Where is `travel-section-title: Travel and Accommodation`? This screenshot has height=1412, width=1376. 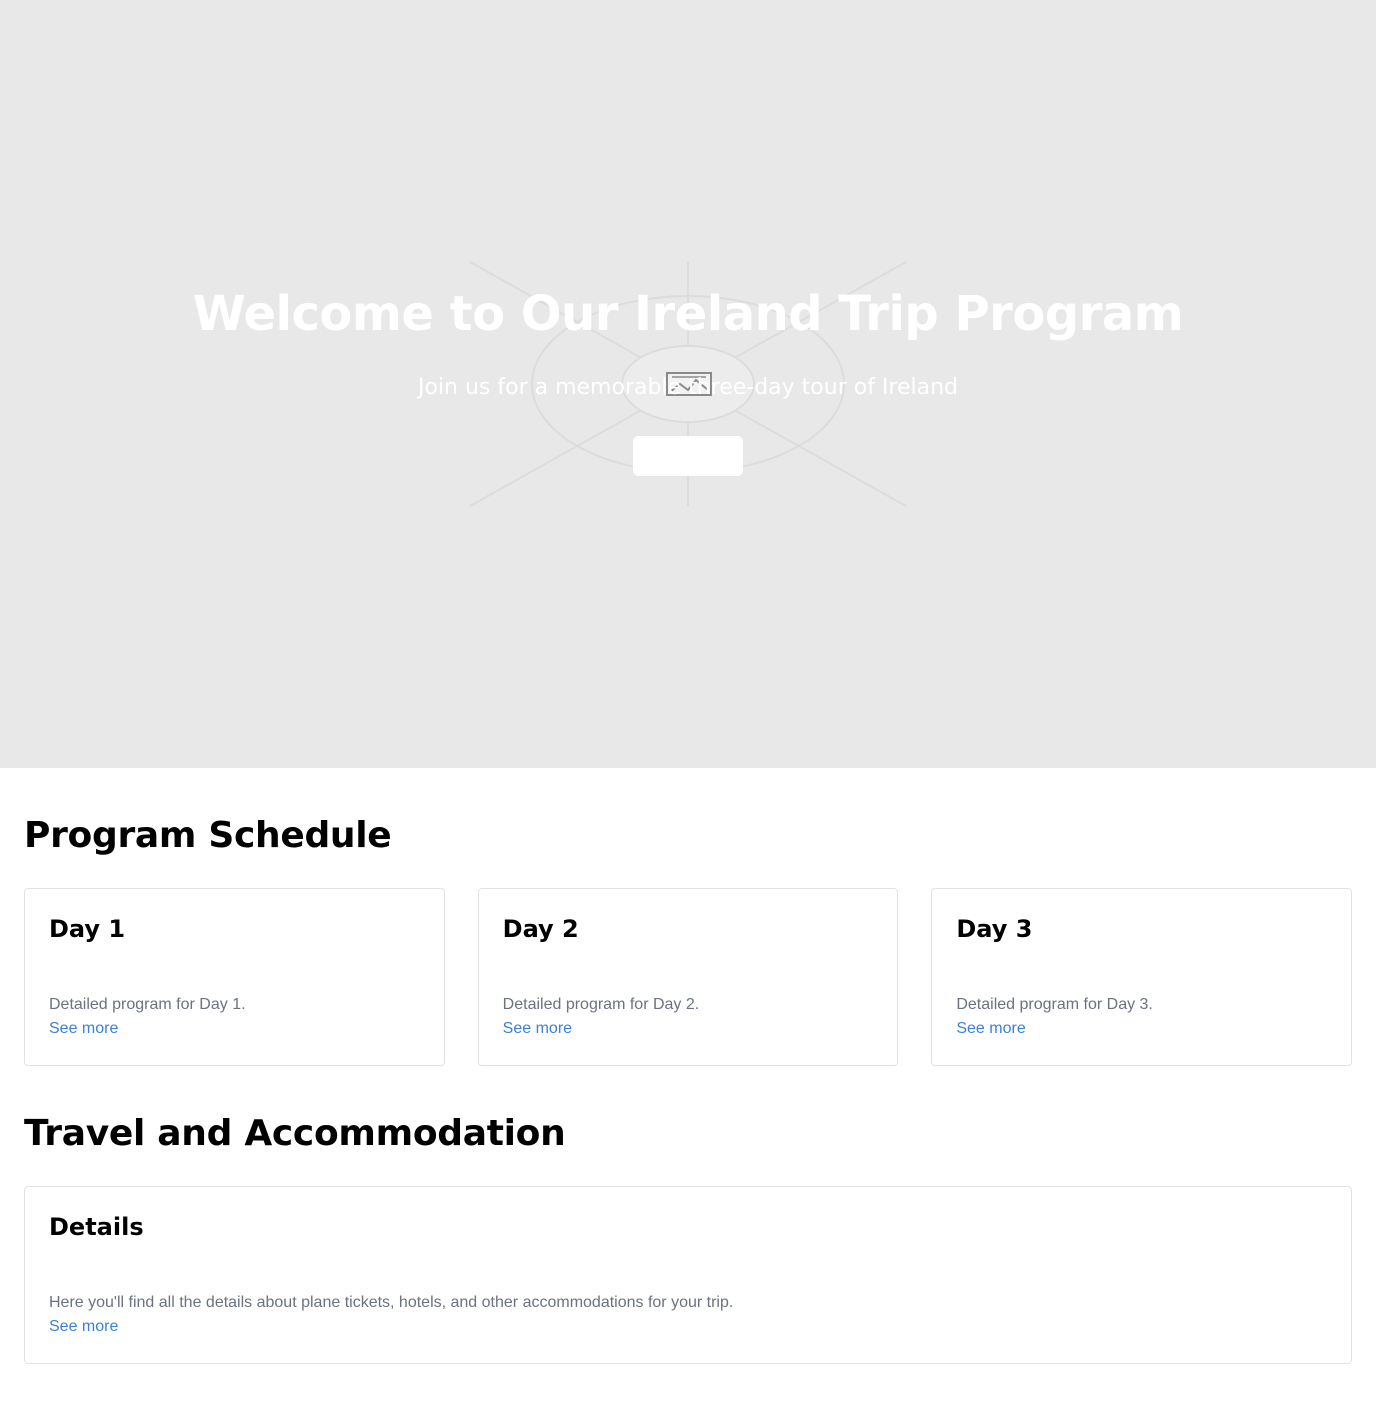
travel-section-title: Travel and Accommodation is located at coordinates (295, 1133).